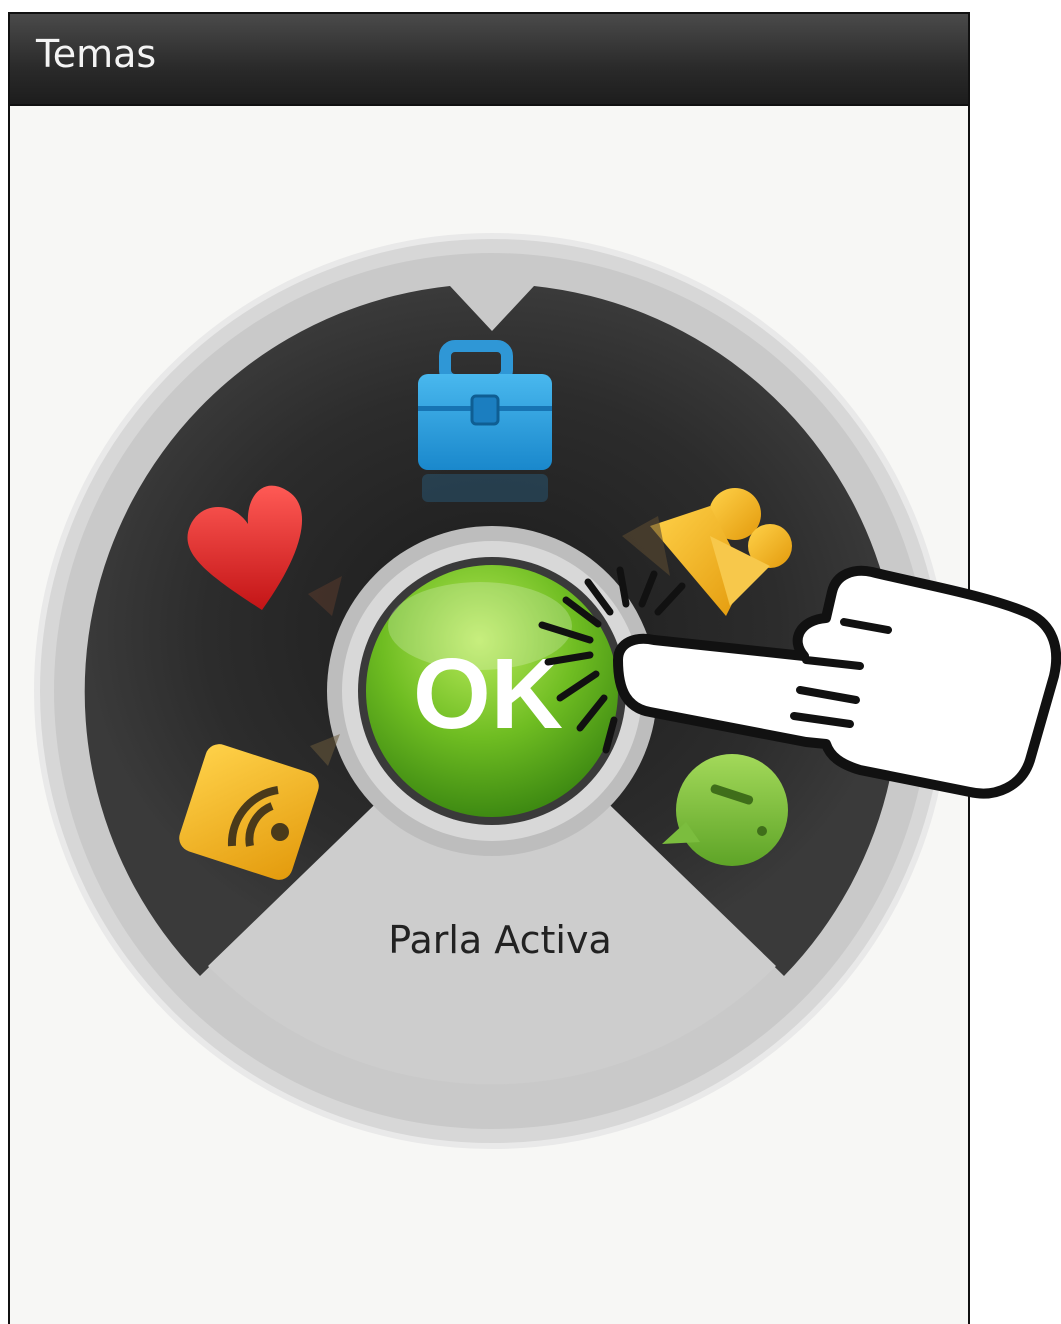  I want to click on app-title: Temas, so click(96, 54).